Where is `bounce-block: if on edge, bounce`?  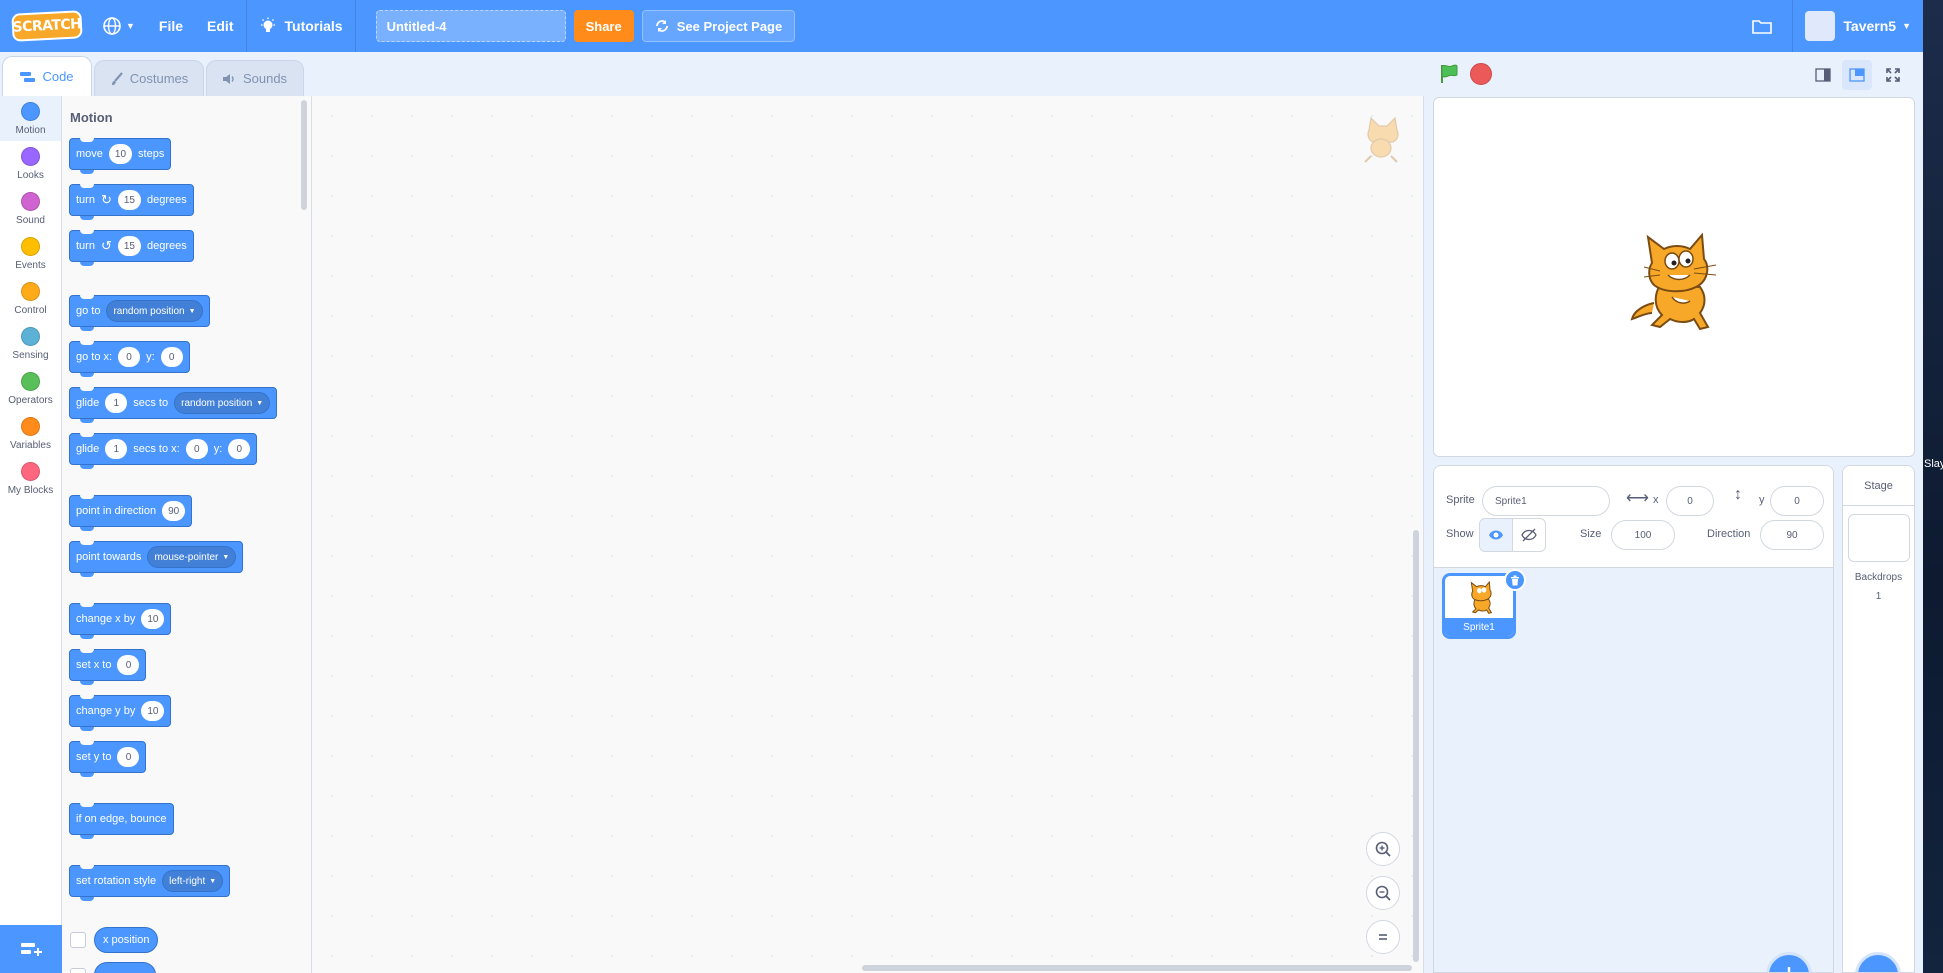
bounce-block: if on edge, bounce is located at coordinates (121, 821).